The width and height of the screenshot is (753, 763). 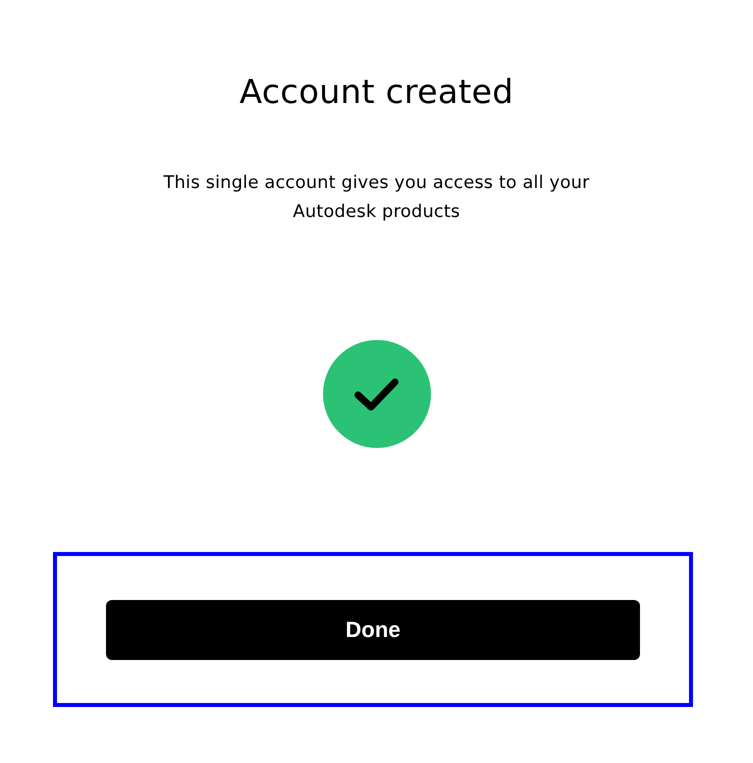 What do you see at coordinates (376, 198) in the screenshot?
I see `message-text: This single account gives you access to all your Autodesk products` at bounding box center [376, 198].